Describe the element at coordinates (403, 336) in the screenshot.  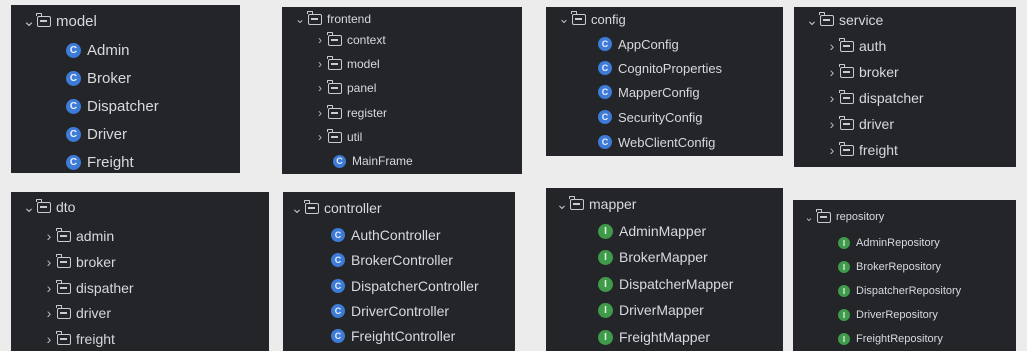
I see `class-label: FreightController` at that location.